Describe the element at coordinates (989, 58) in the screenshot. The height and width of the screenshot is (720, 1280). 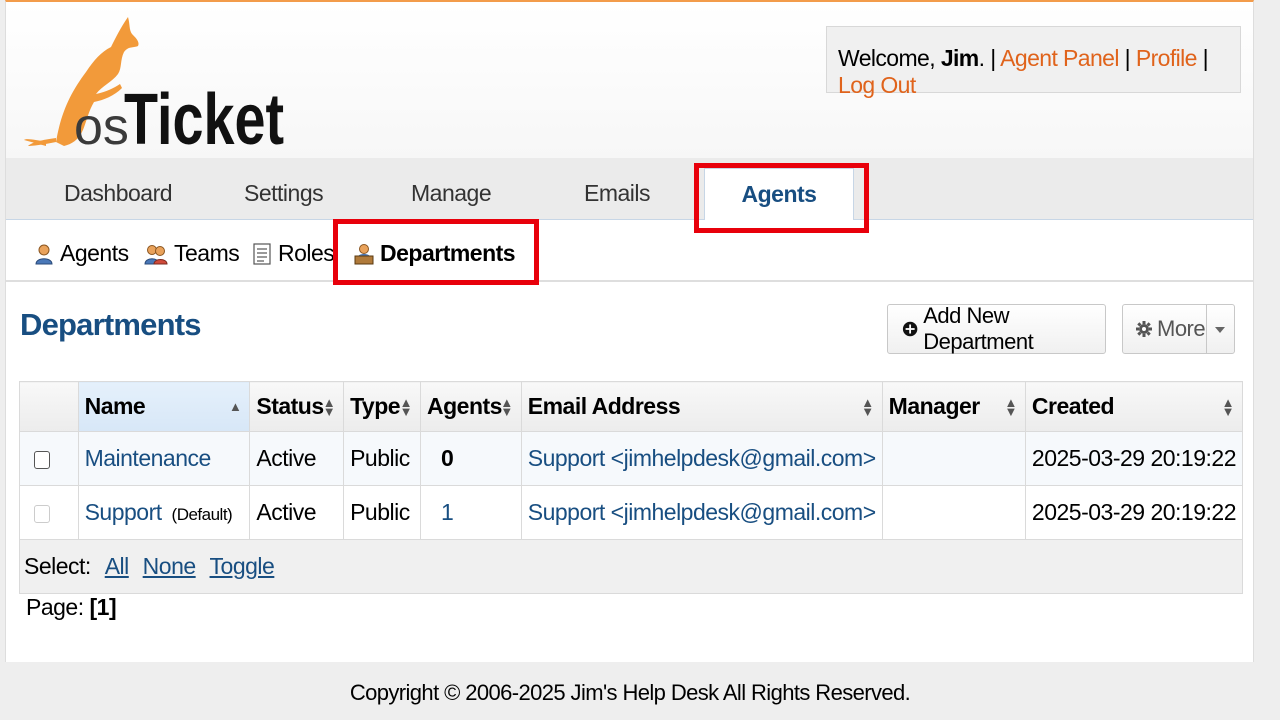
I see `welcome-suffix: . |` at that location.